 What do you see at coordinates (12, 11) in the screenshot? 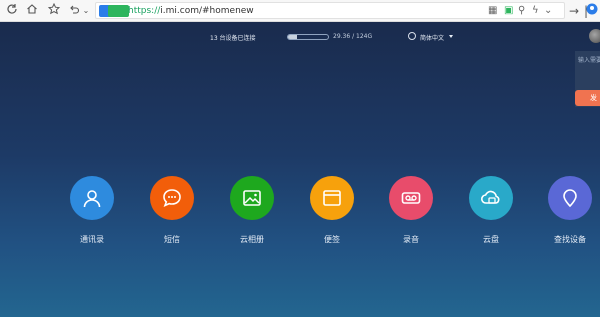
I see `refresh-icon` at bounding box center [12, 11].